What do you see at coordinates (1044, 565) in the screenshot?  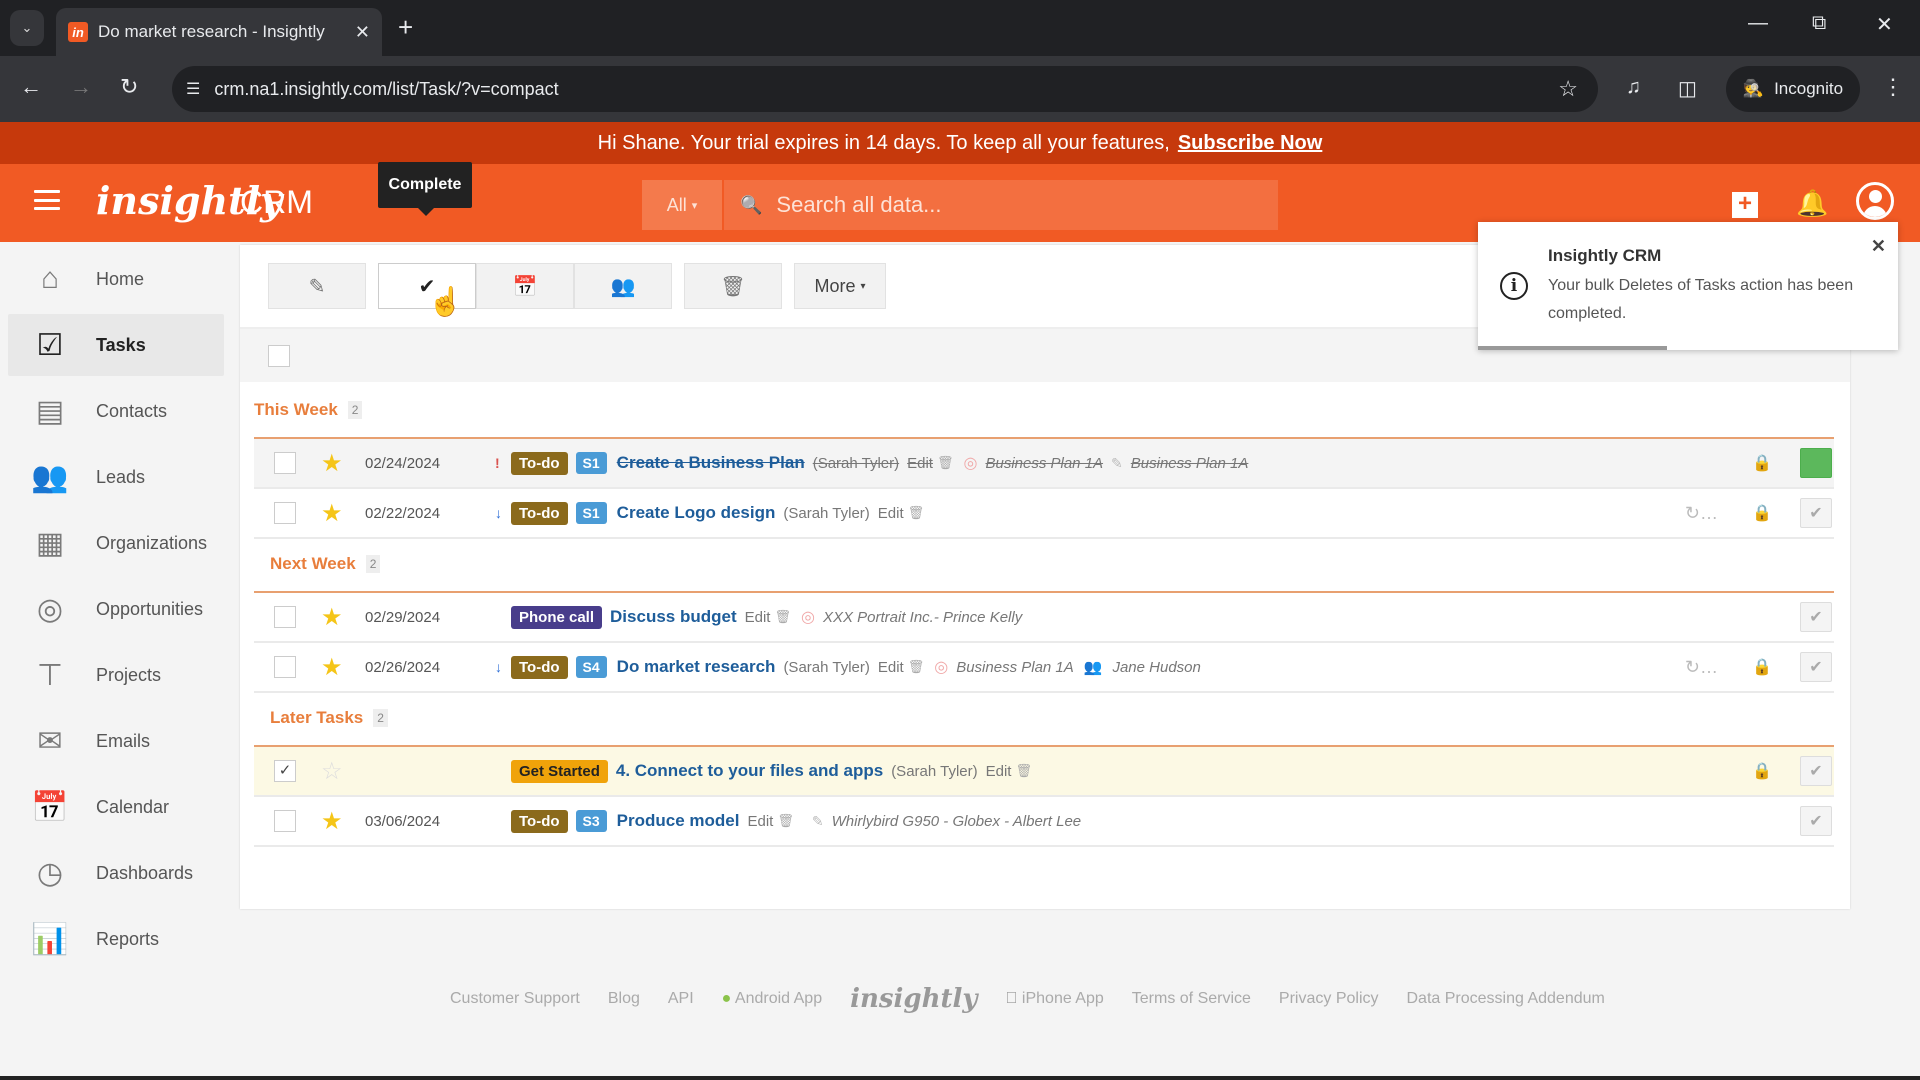 I see `group-header: Next Week 2` at bounding box center [1044, 565].